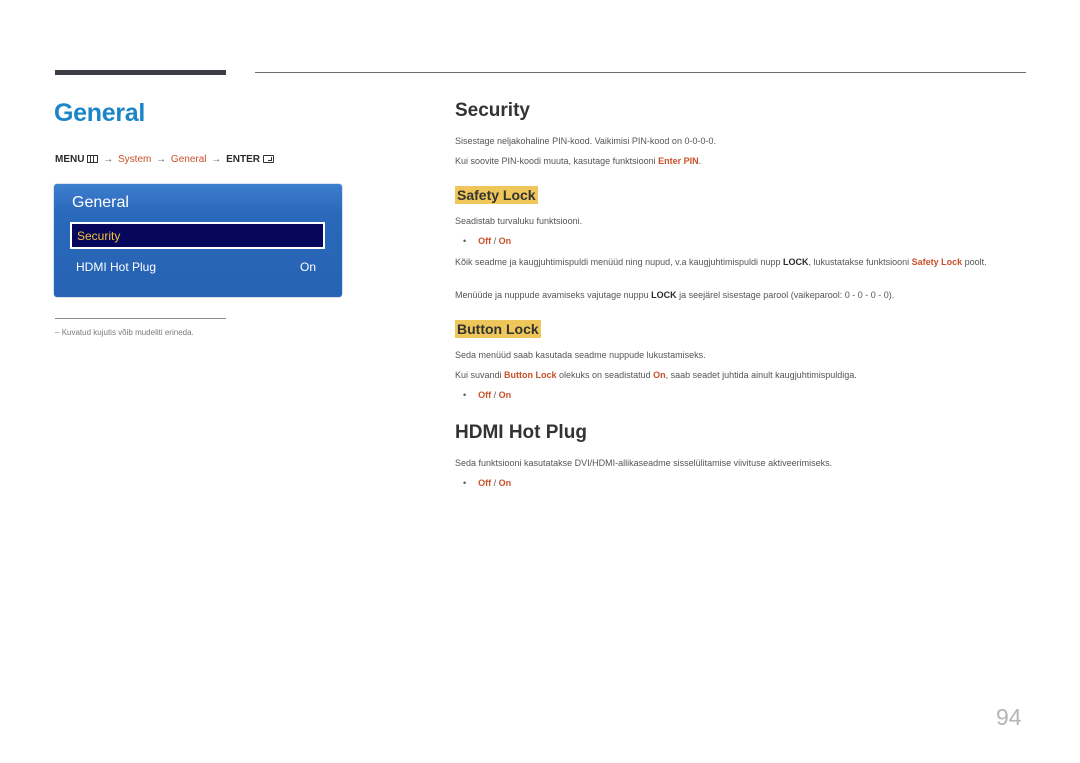  I want to click on subsection-title-safety-lock: Safety Lock, so click(496, 195).